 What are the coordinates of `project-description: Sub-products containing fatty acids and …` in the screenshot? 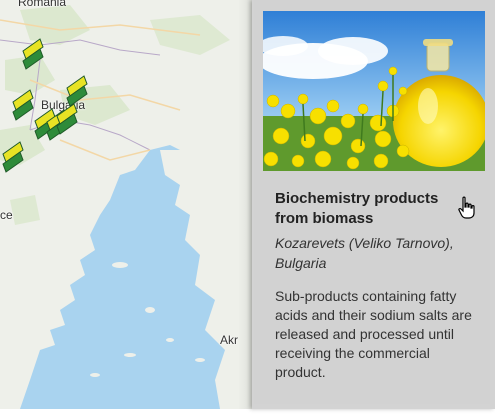 It's located at (373, 334).